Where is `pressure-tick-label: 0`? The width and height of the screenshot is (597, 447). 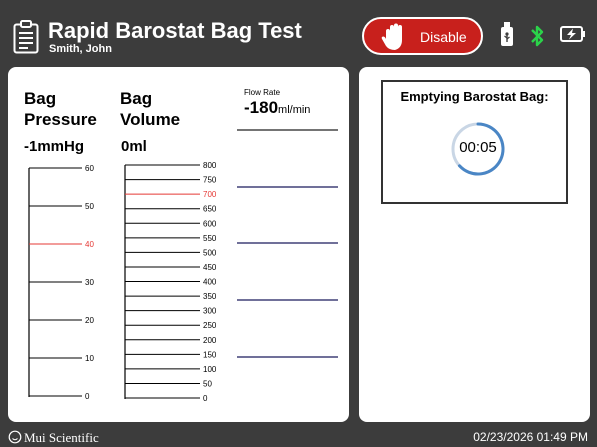 pressure-tick-label: 0 is located at coordinates (87, 396).